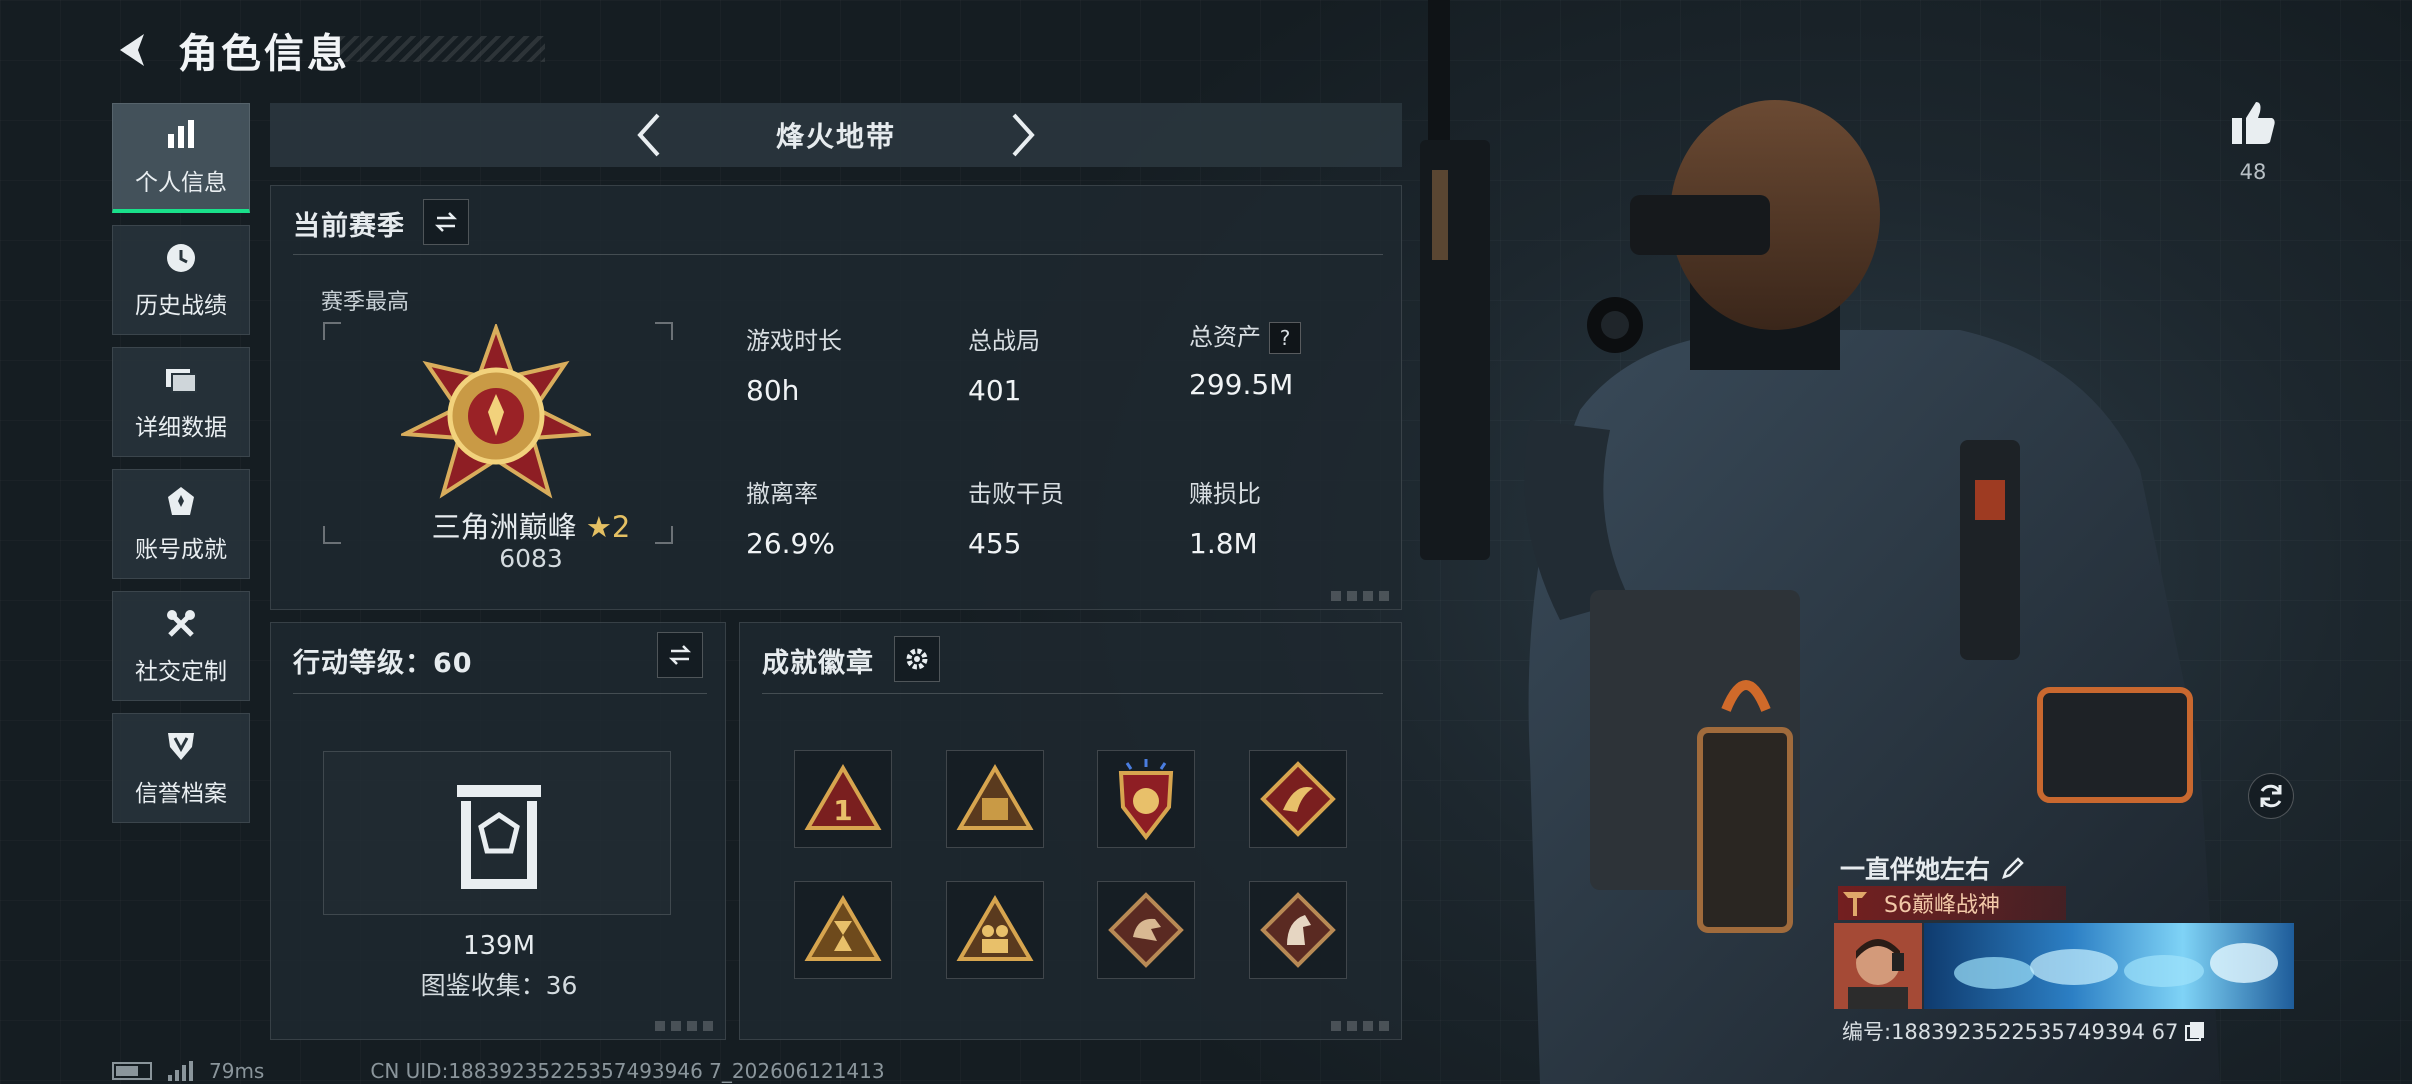  What do you see at coordinates (264, 54) in the screenshot?
I see `page-title: 角色信息` at bounding box center [264, 54].